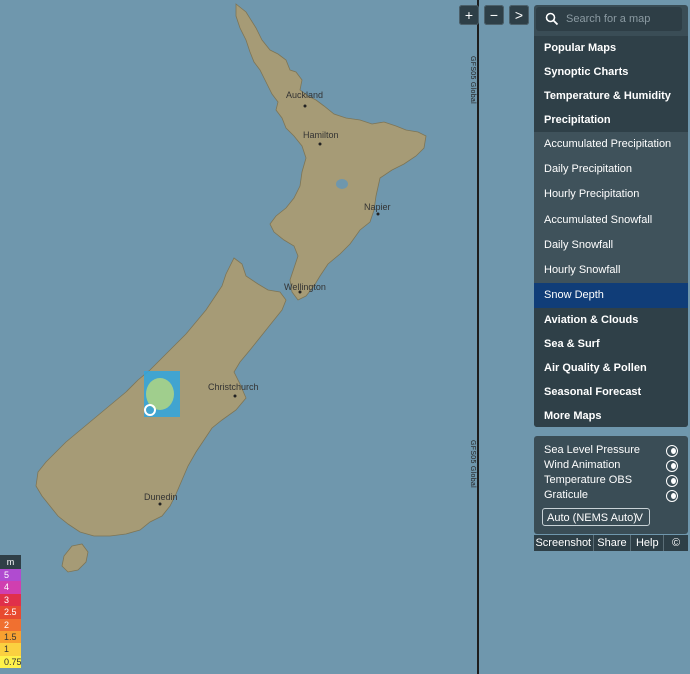  I want to click on legend-entry: 4, so click(10, 587).